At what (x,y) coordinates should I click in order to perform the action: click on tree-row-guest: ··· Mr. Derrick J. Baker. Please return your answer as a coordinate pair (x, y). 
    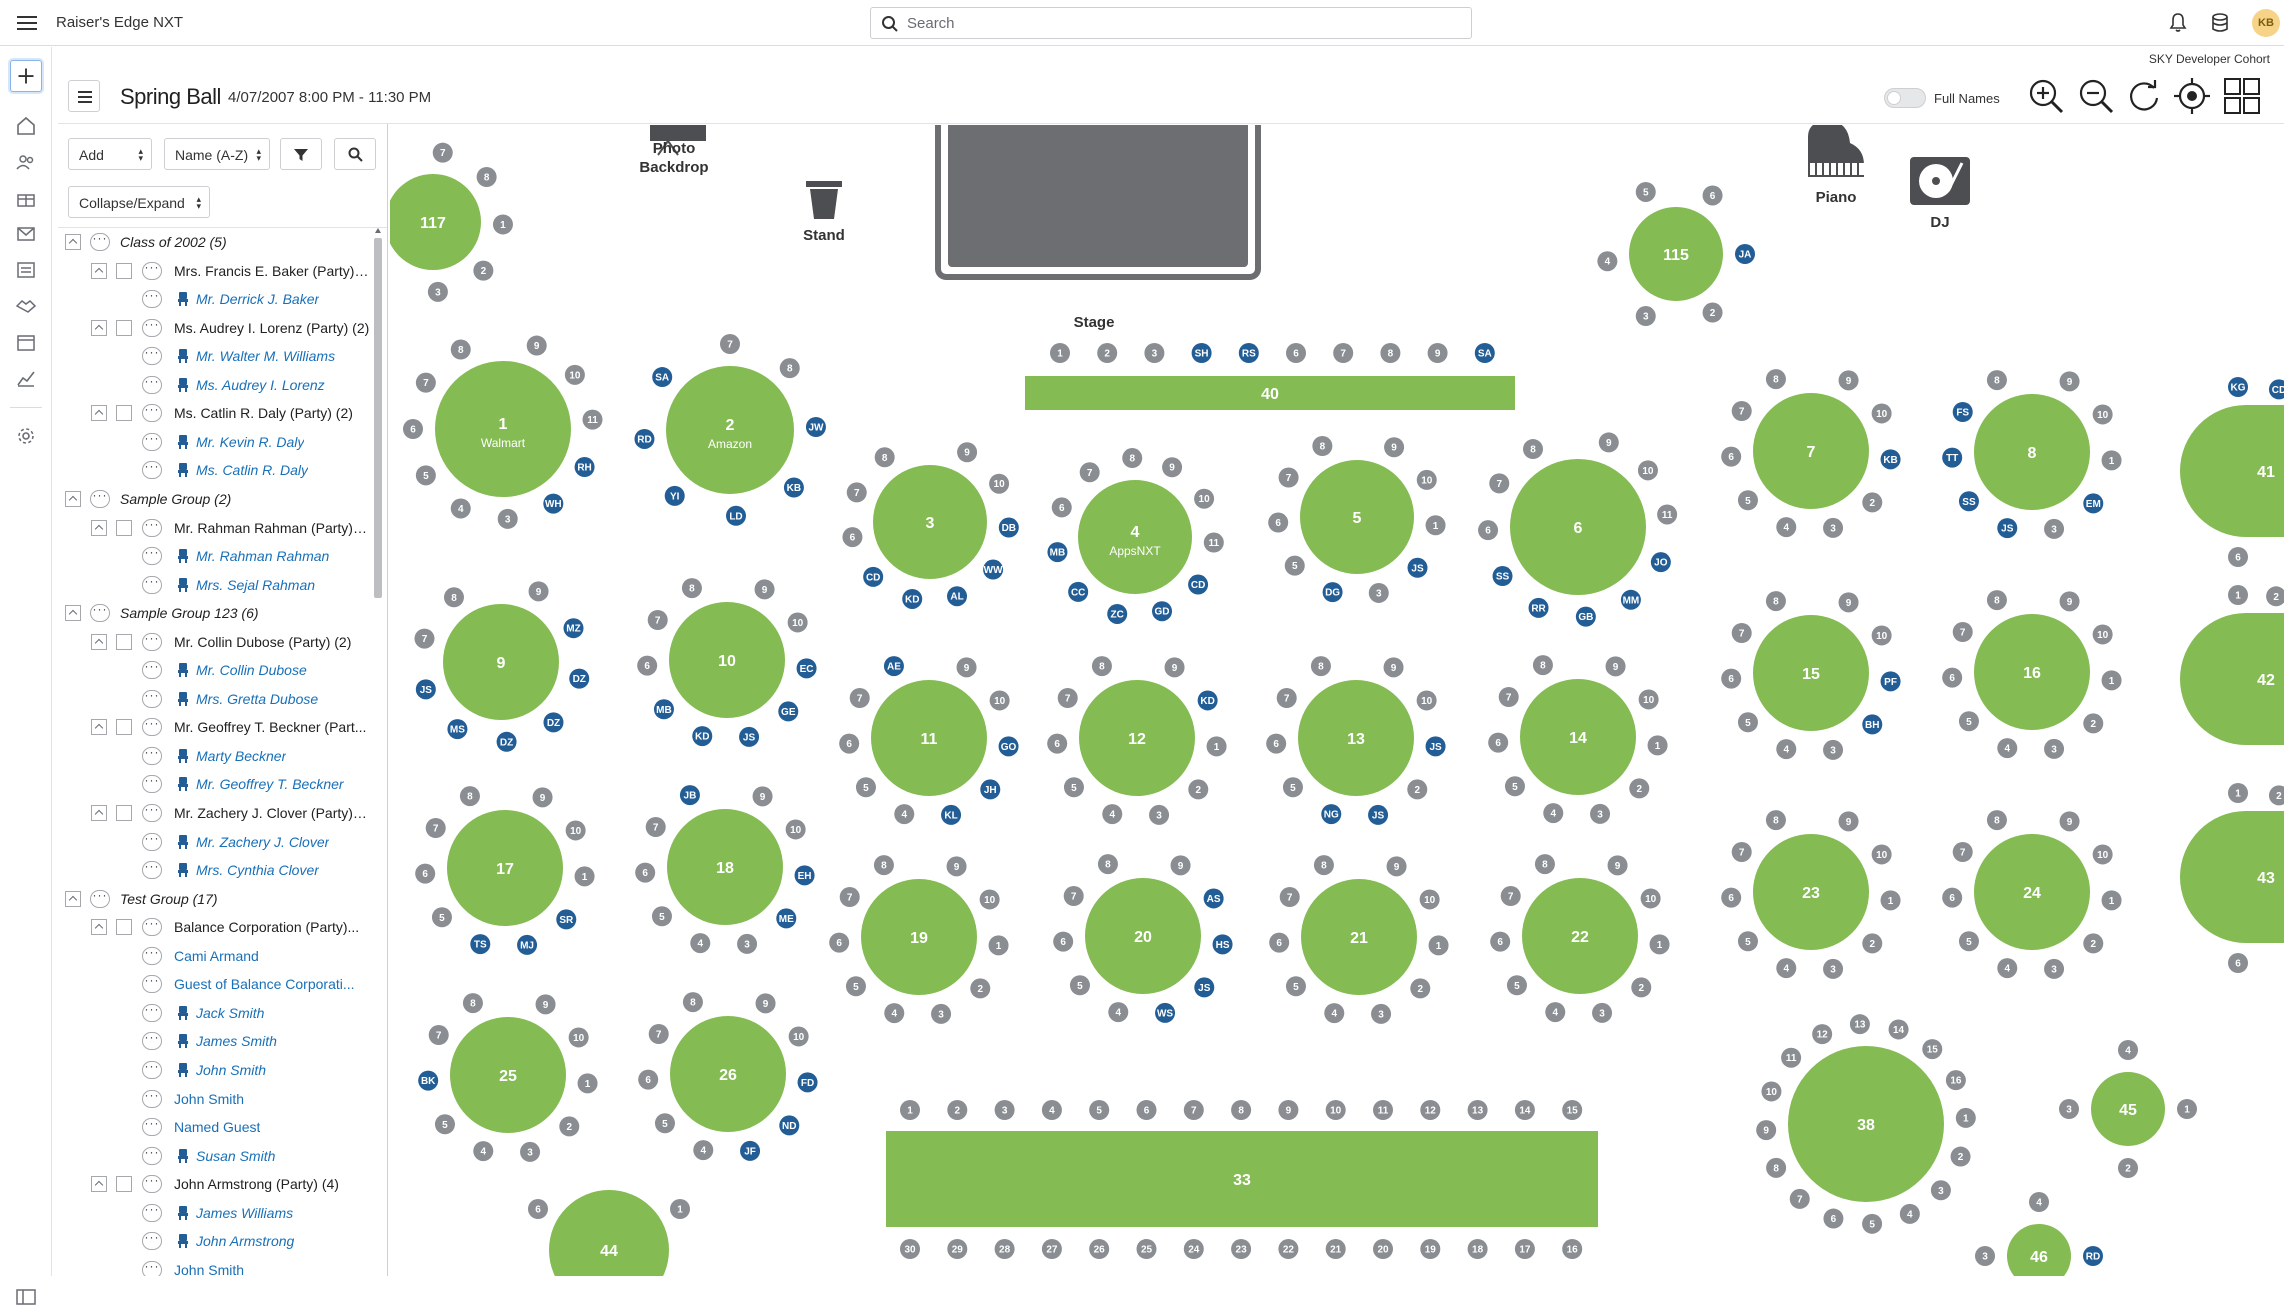
    Looking at the image, I should click on (214, 299).